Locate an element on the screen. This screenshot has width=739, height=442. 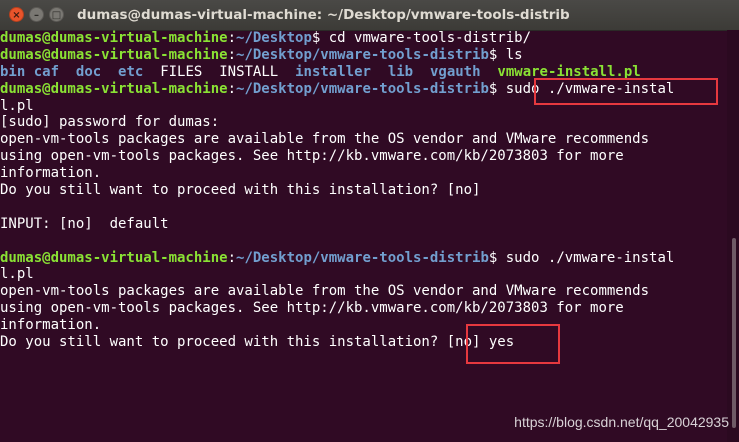
ls-entry-dir: bin is located at coordinates (13, 71).